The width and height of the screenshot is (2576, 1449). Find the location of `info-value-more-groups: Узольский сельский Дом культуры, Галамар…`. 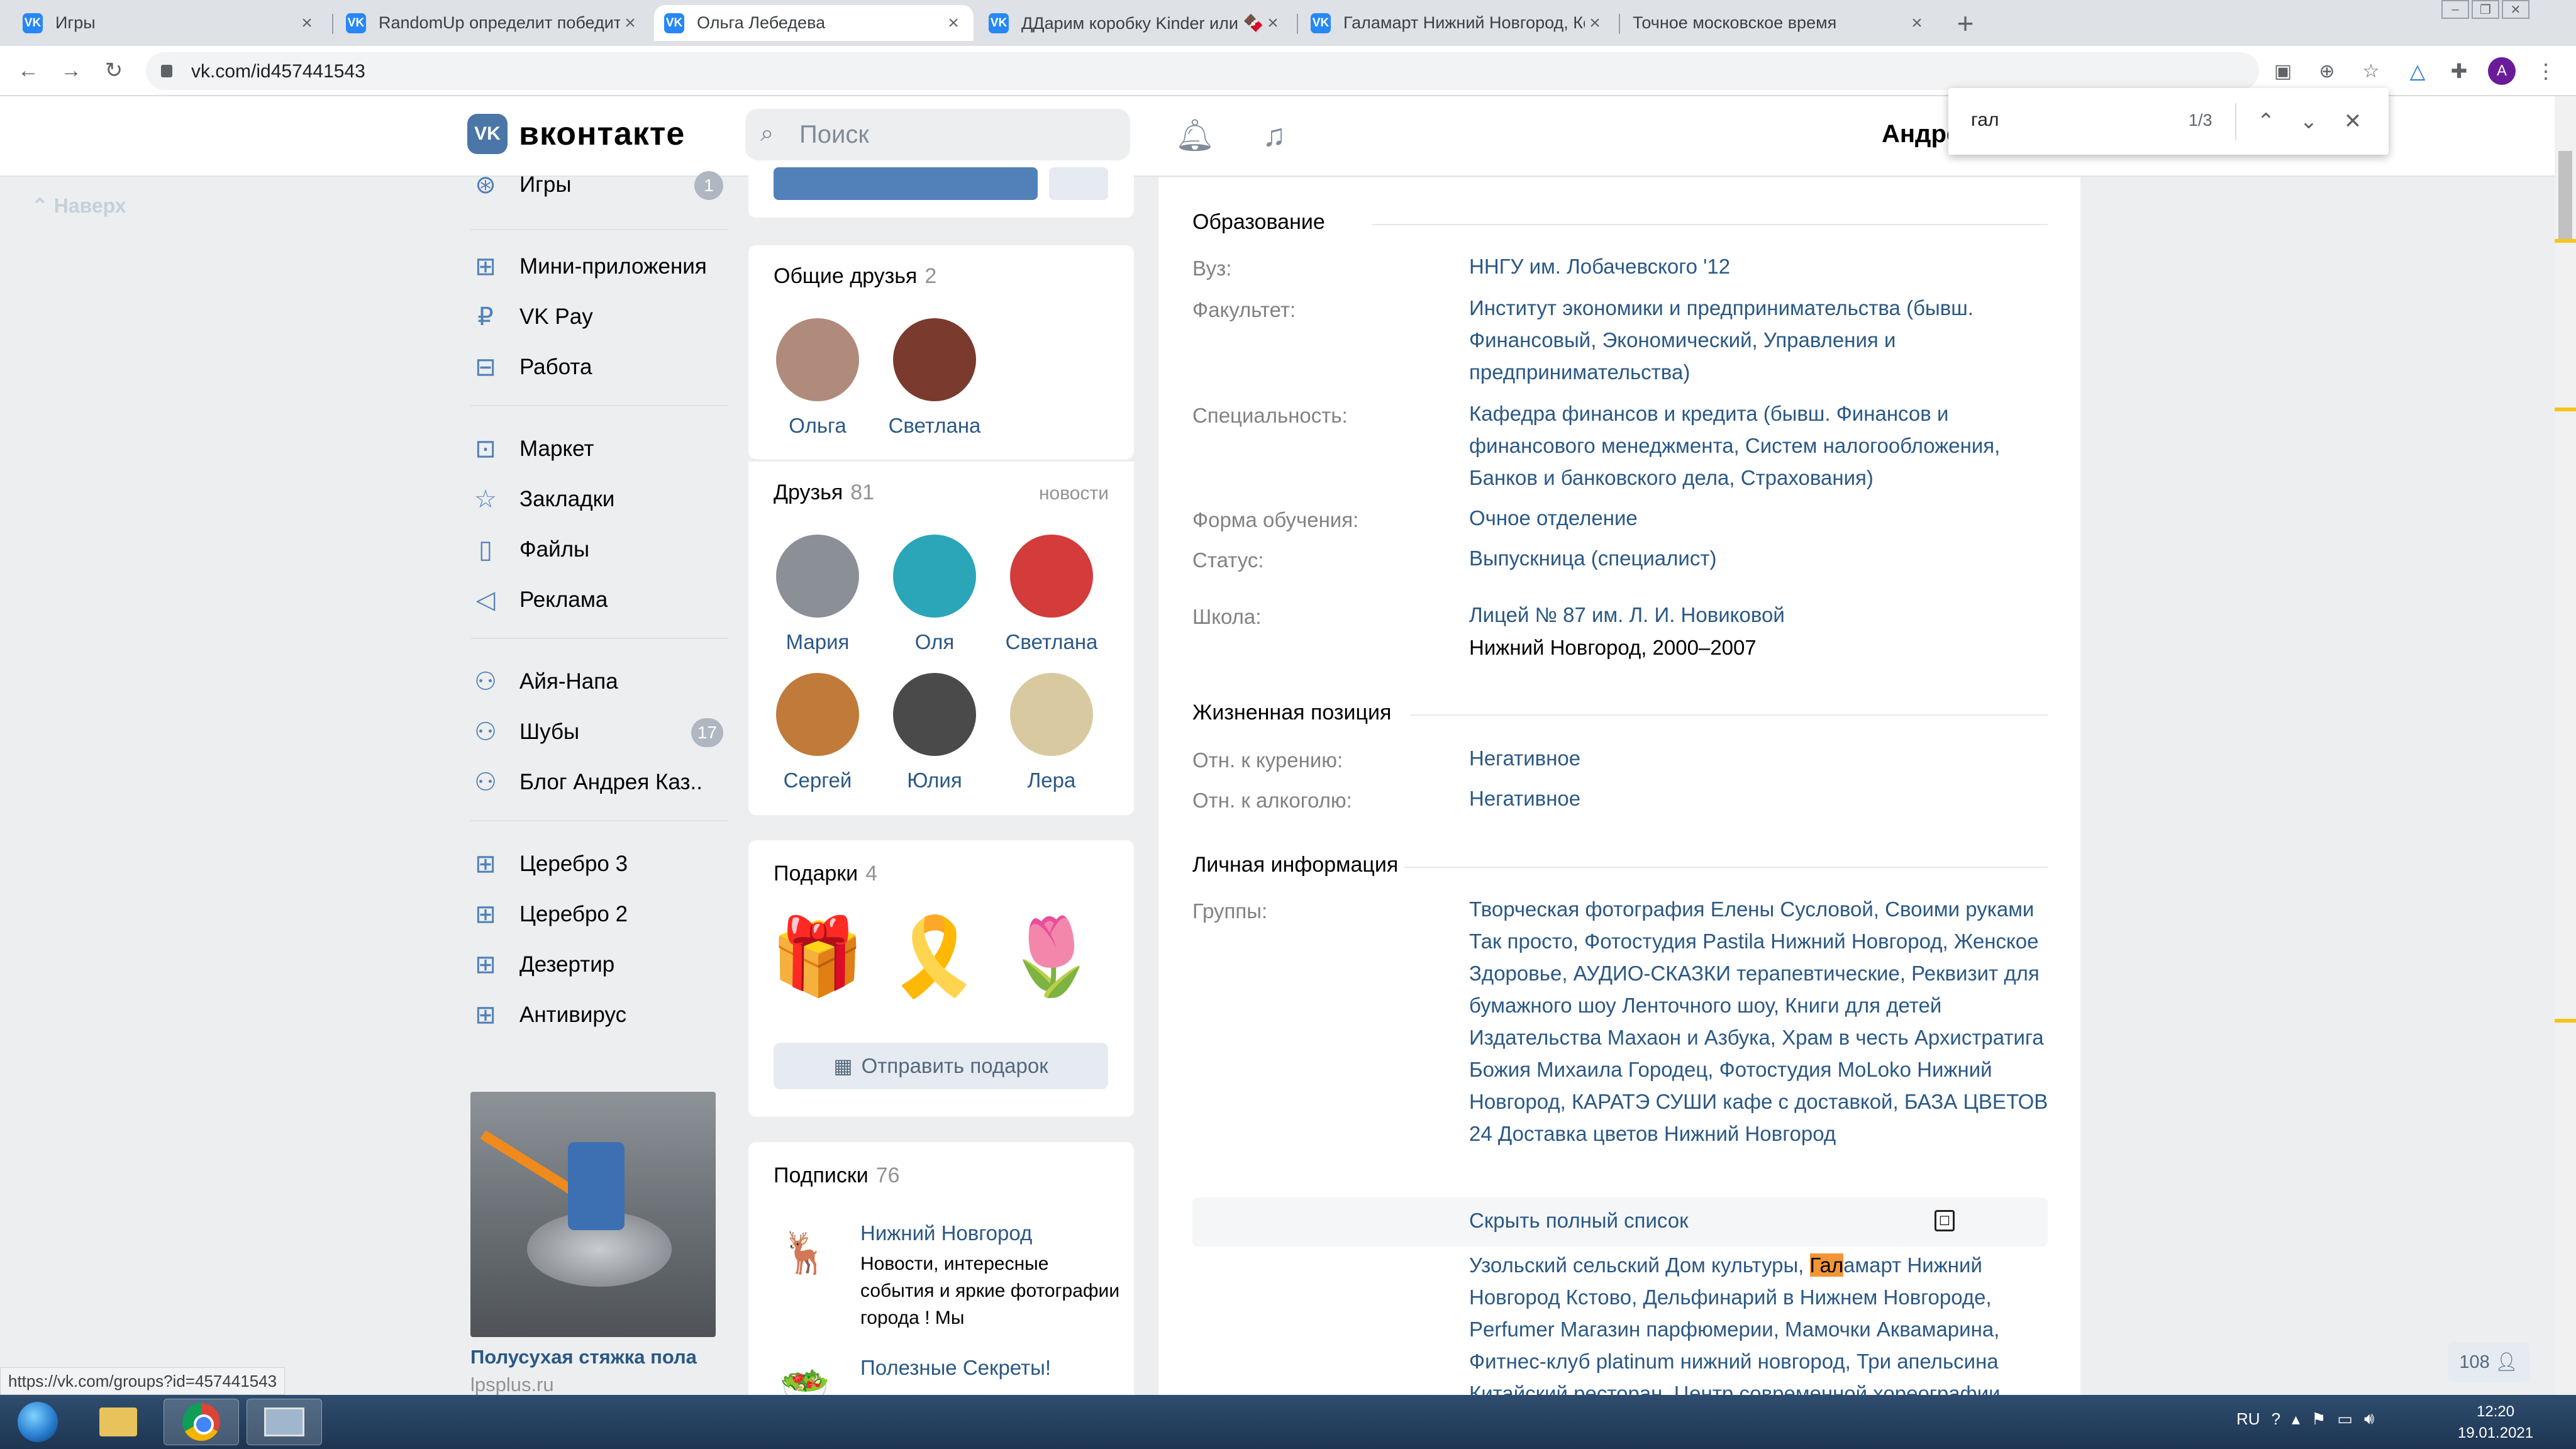

info-value-more-groups: Узольский сельский Дом культуры, Галамар… is located at coordinates (1761, 1329).